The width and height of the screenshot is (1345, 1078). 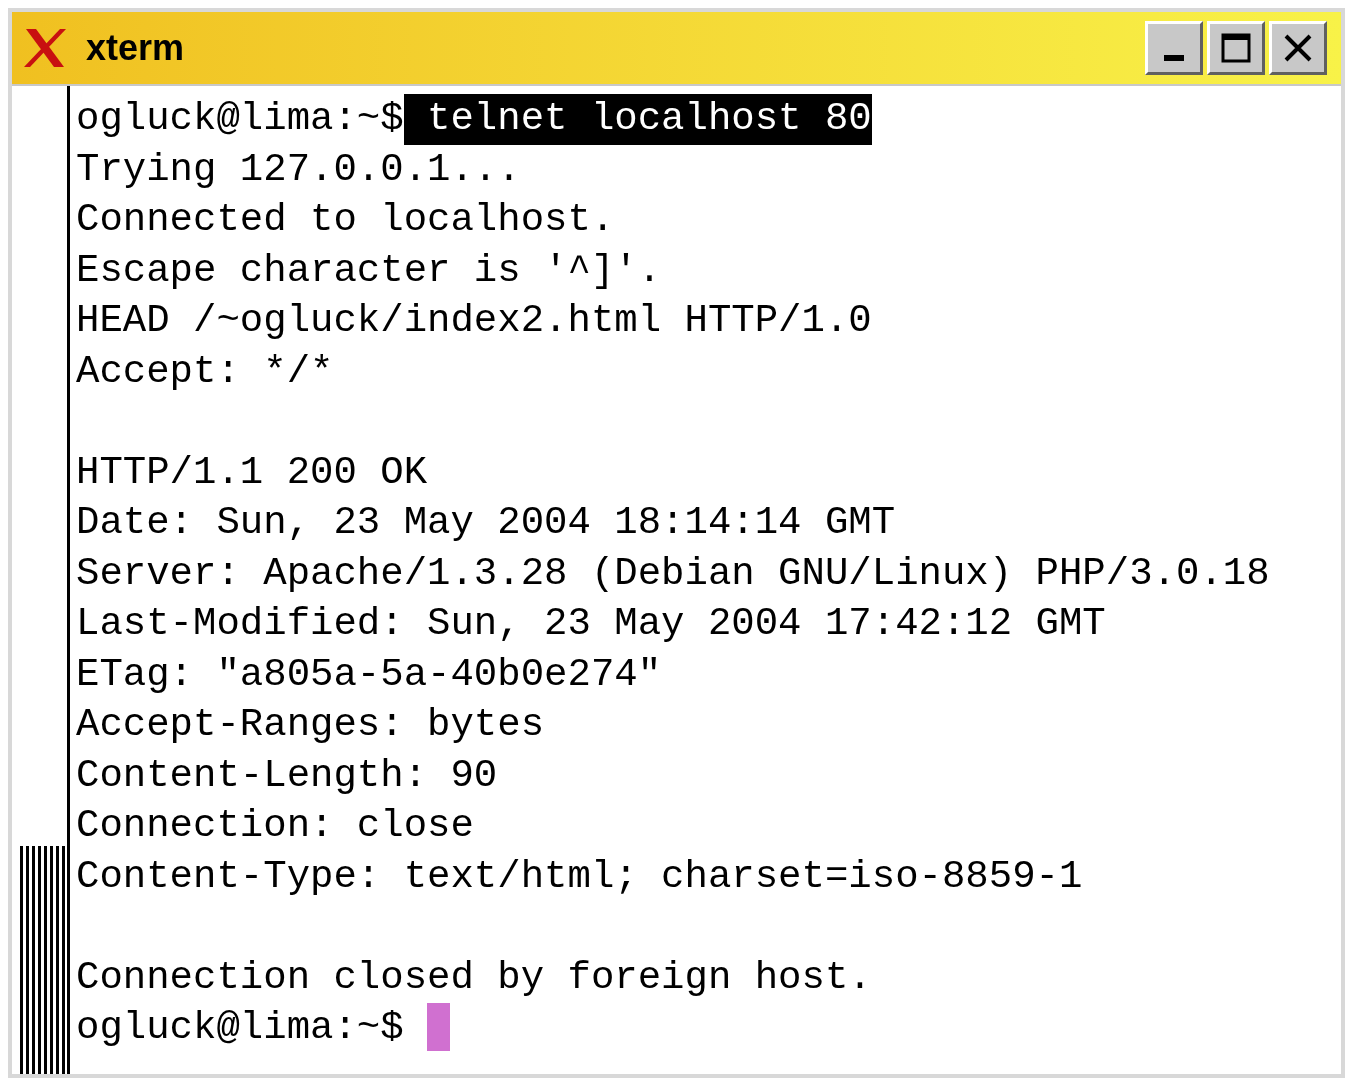 I want to click on minimize-button, so click(x=1174, y=48).